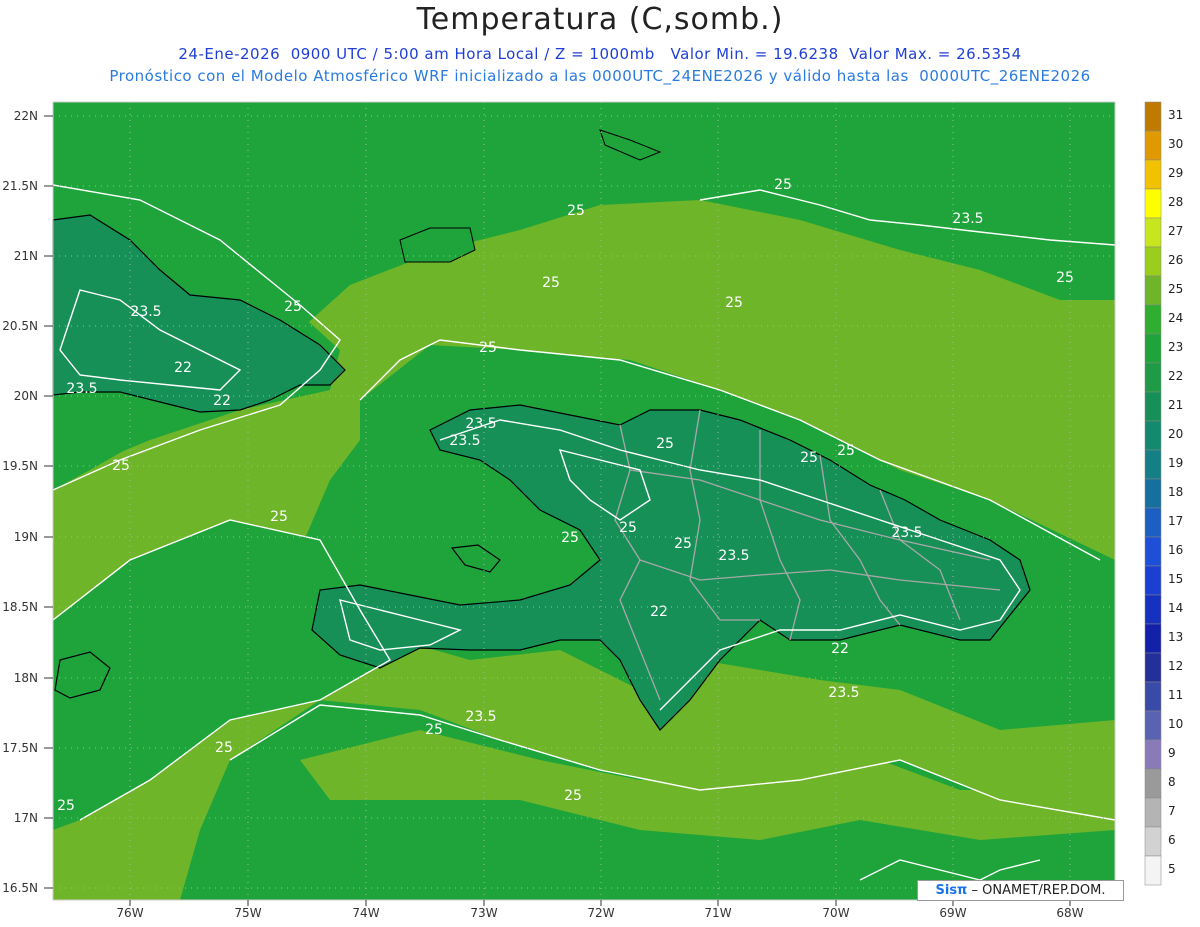  I want to click on longitude-axis: 76W 75W 74W 73W 72W 71W 70W 69W 68W, so click(600, 910).